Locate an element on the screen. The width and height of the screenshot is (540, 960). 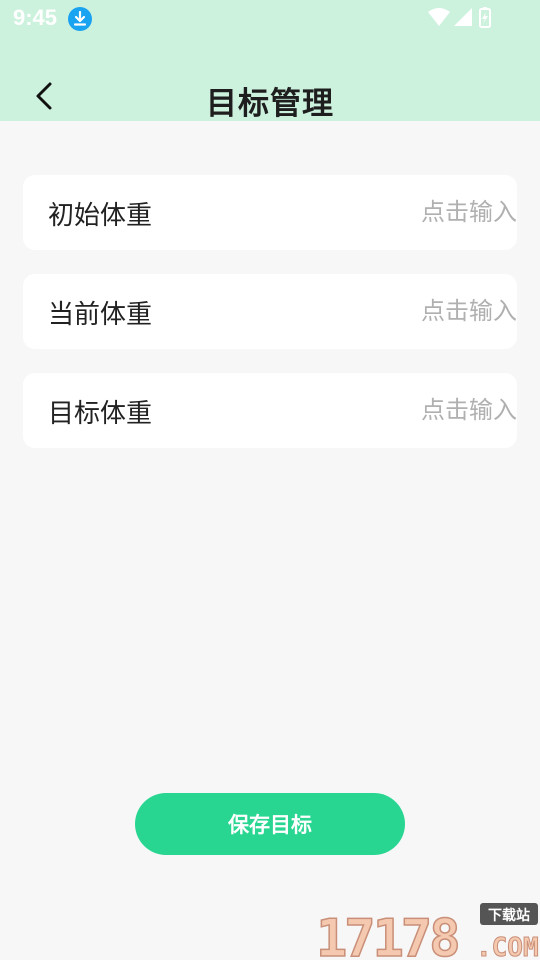
watermark-domain: .COM is located at coordinates (507, 946).